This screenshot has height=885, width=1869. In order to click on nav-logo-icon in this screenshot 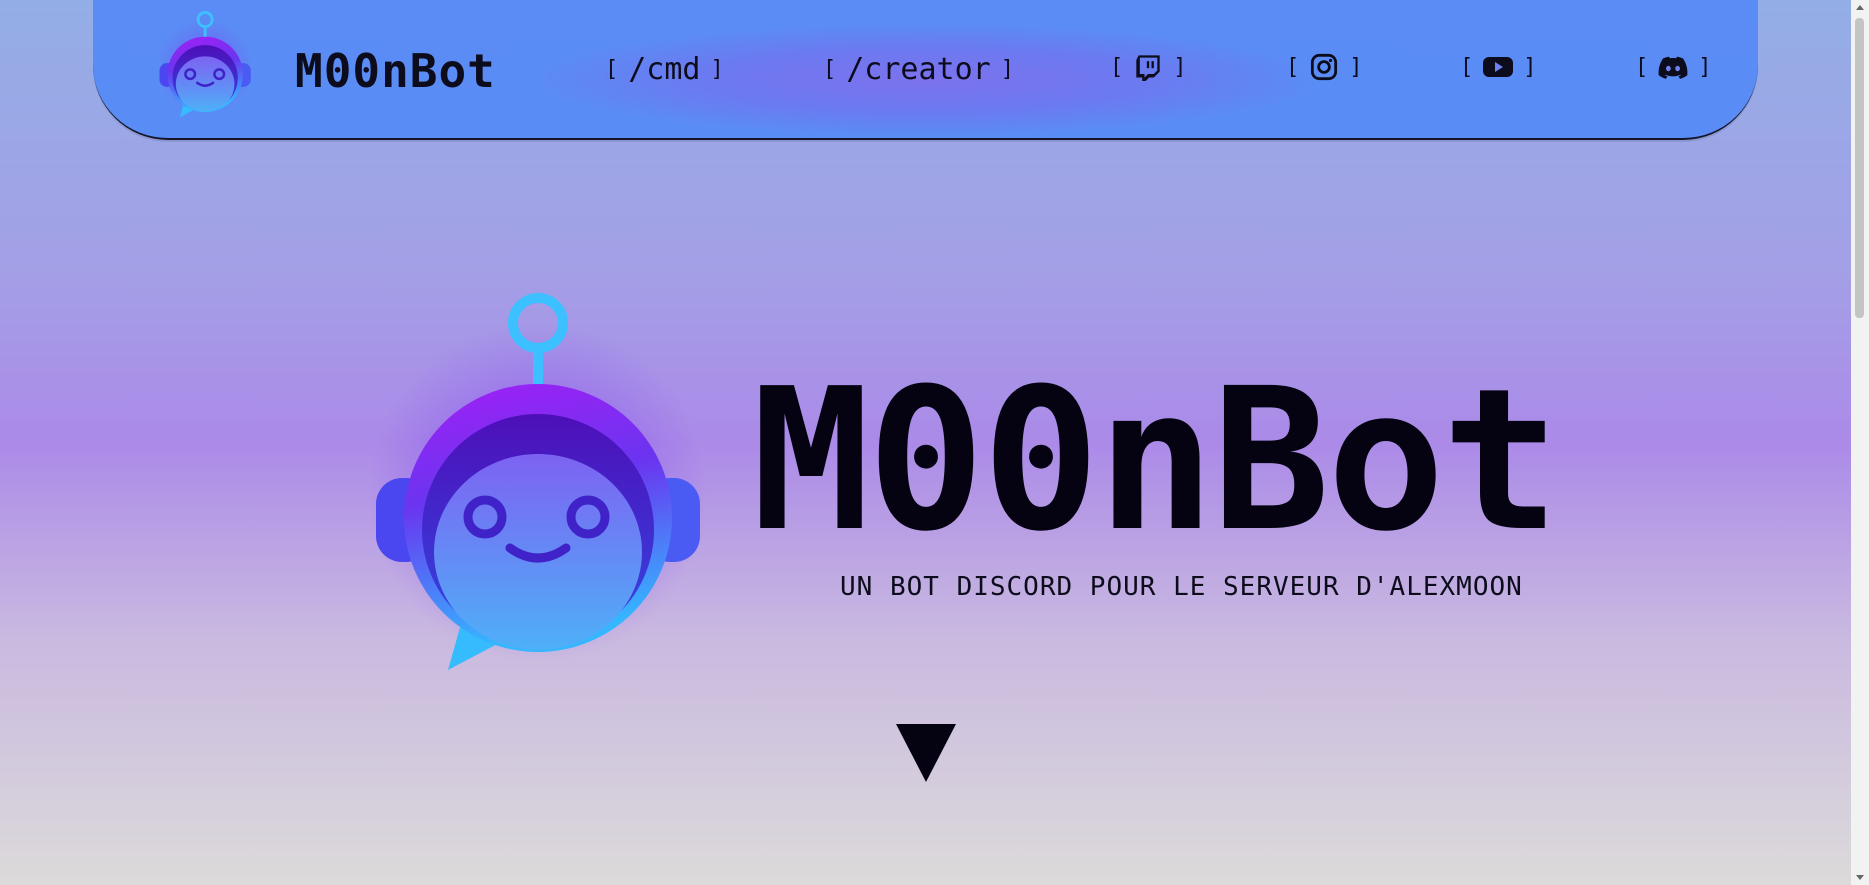, I will do `click(205, 65)`.